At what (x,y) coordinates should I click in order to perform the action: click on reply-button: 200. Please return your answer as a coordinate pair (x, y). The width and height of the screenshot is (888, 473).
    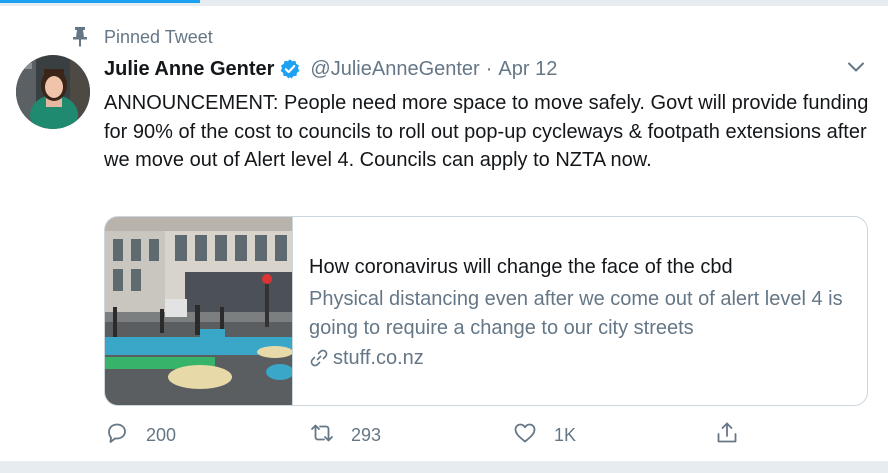
    Looking at the image, I should click on (140, 435).